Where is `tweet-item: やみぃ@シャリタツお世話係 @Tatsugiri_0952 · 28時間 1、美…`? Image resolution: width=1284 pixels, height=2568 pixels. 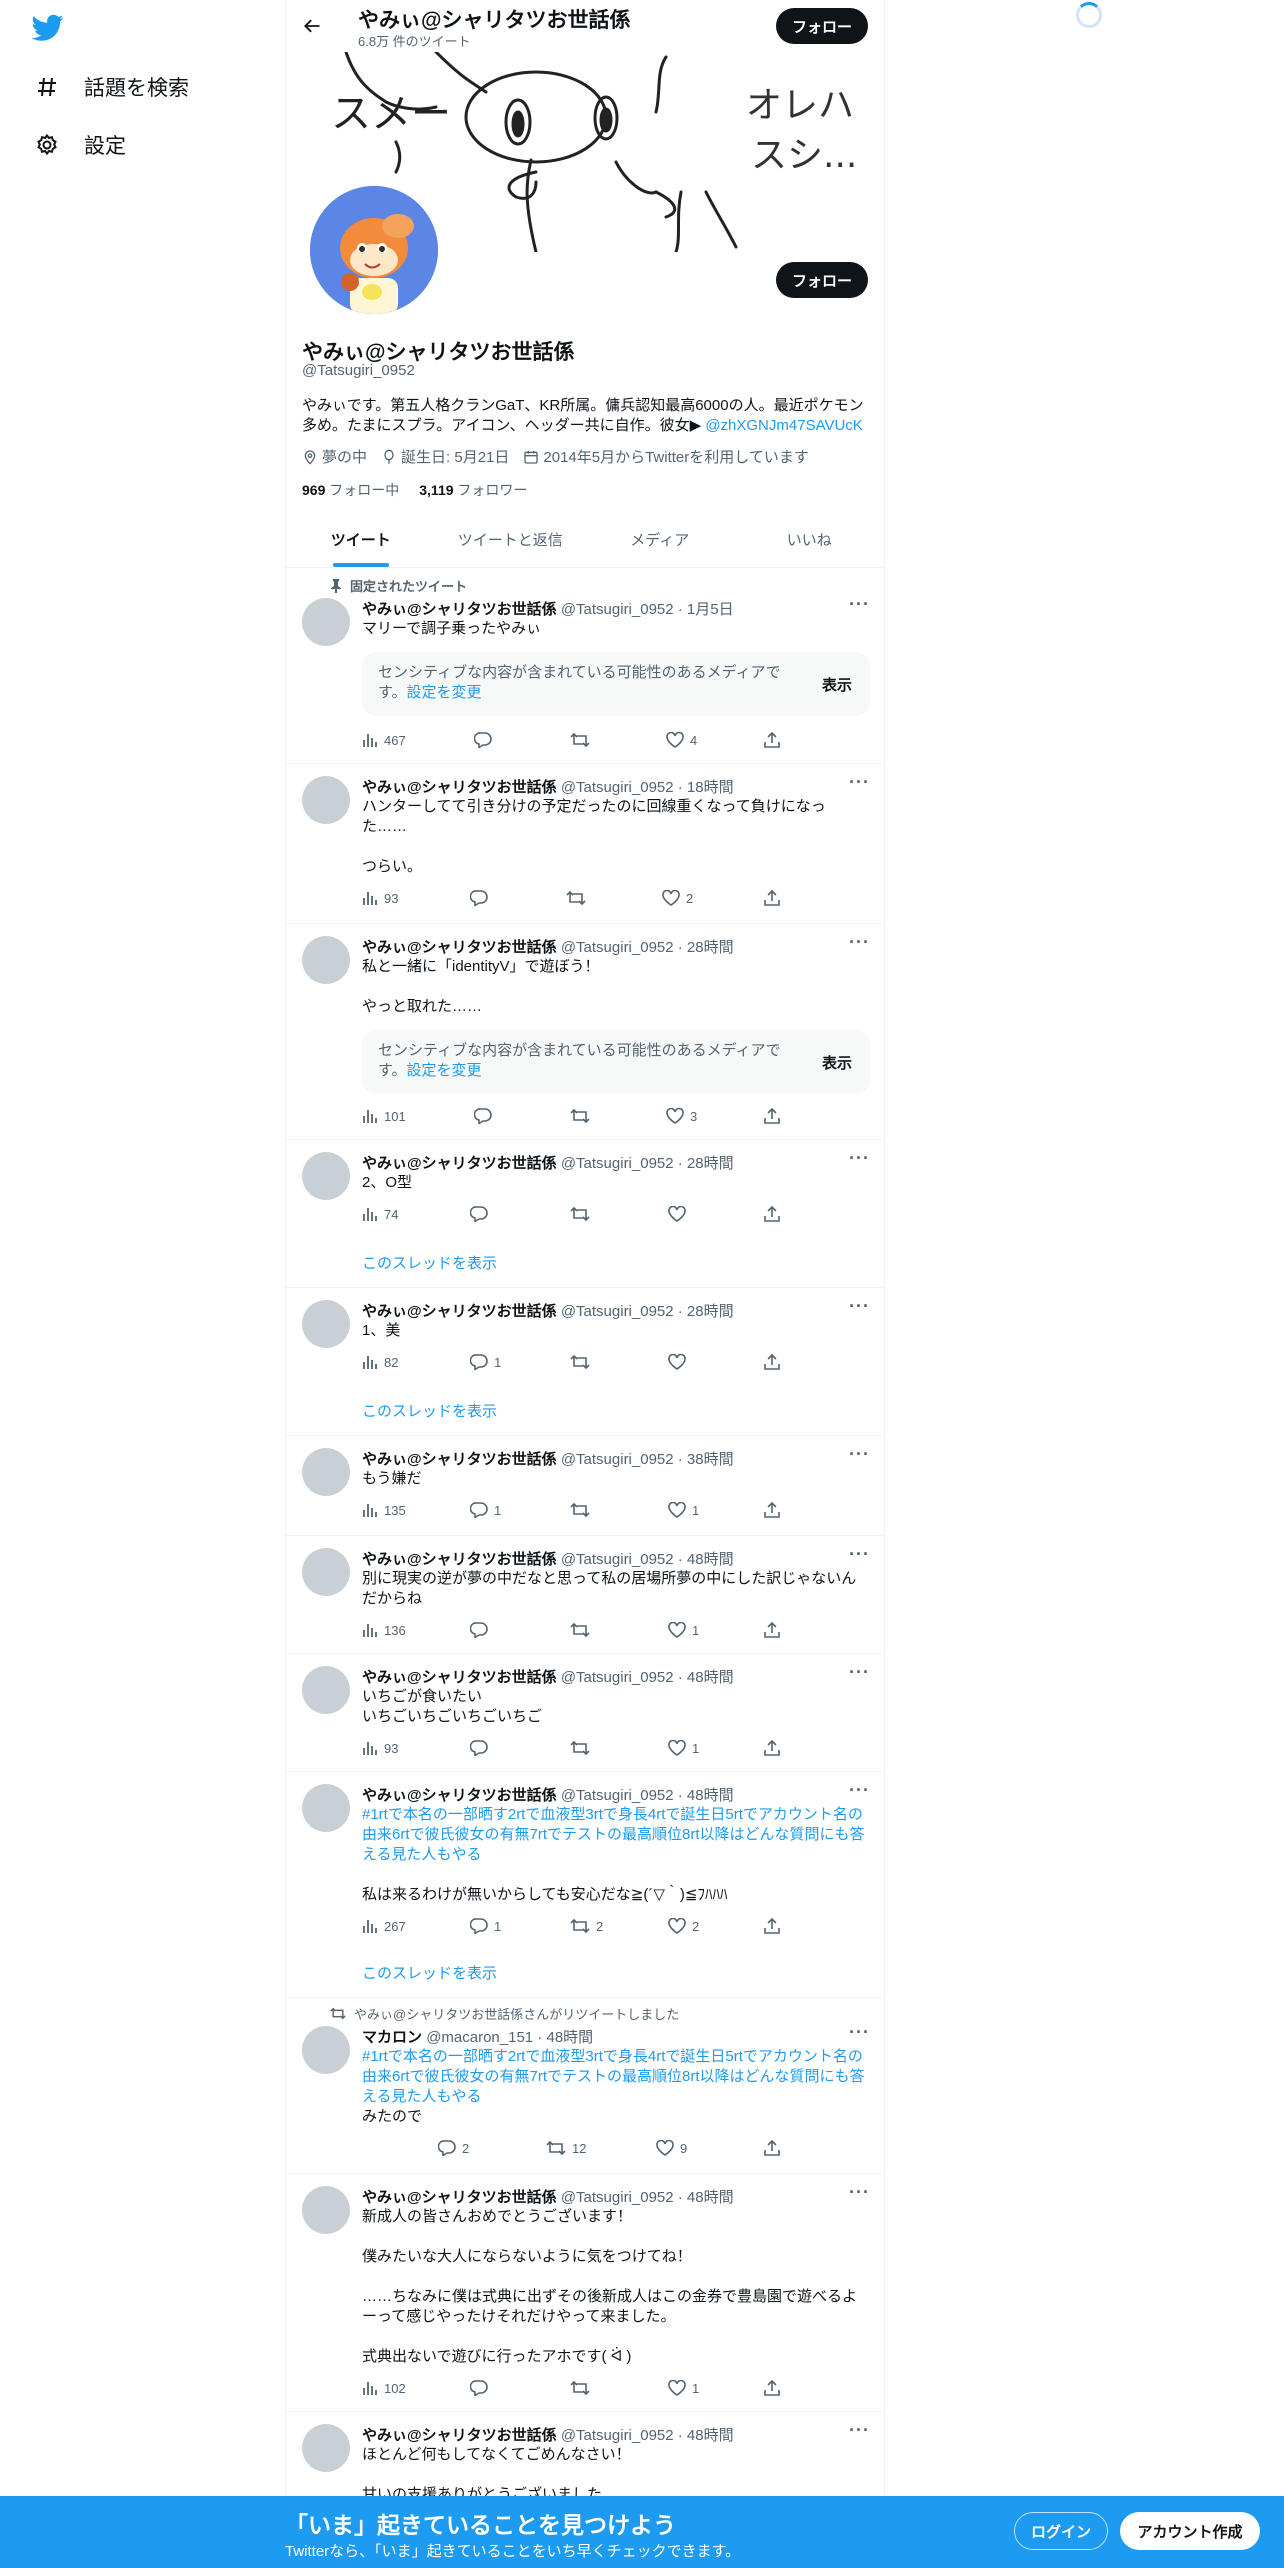
tweet-item: やみぃ@シャリタツお世話係 @Tatsugiri_0952 · 28時間 1、美… is located at coordinates (585, 1362).